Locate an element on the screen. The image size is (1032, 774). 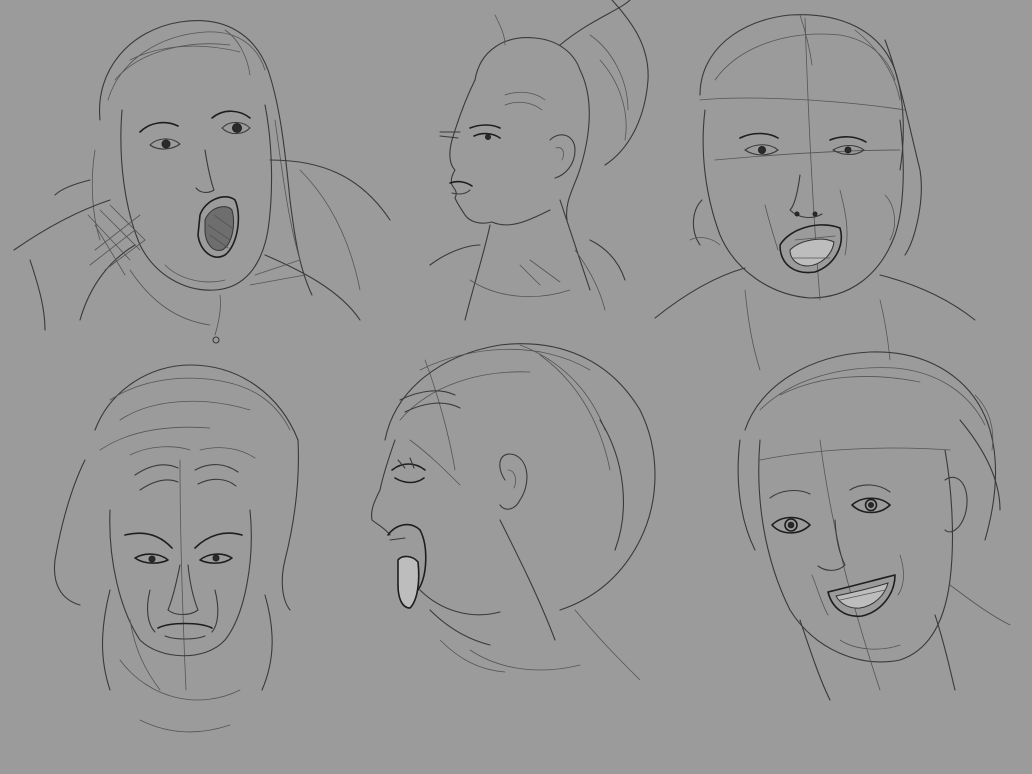
sketch-profile-woman is located at coordinates (539, 160).